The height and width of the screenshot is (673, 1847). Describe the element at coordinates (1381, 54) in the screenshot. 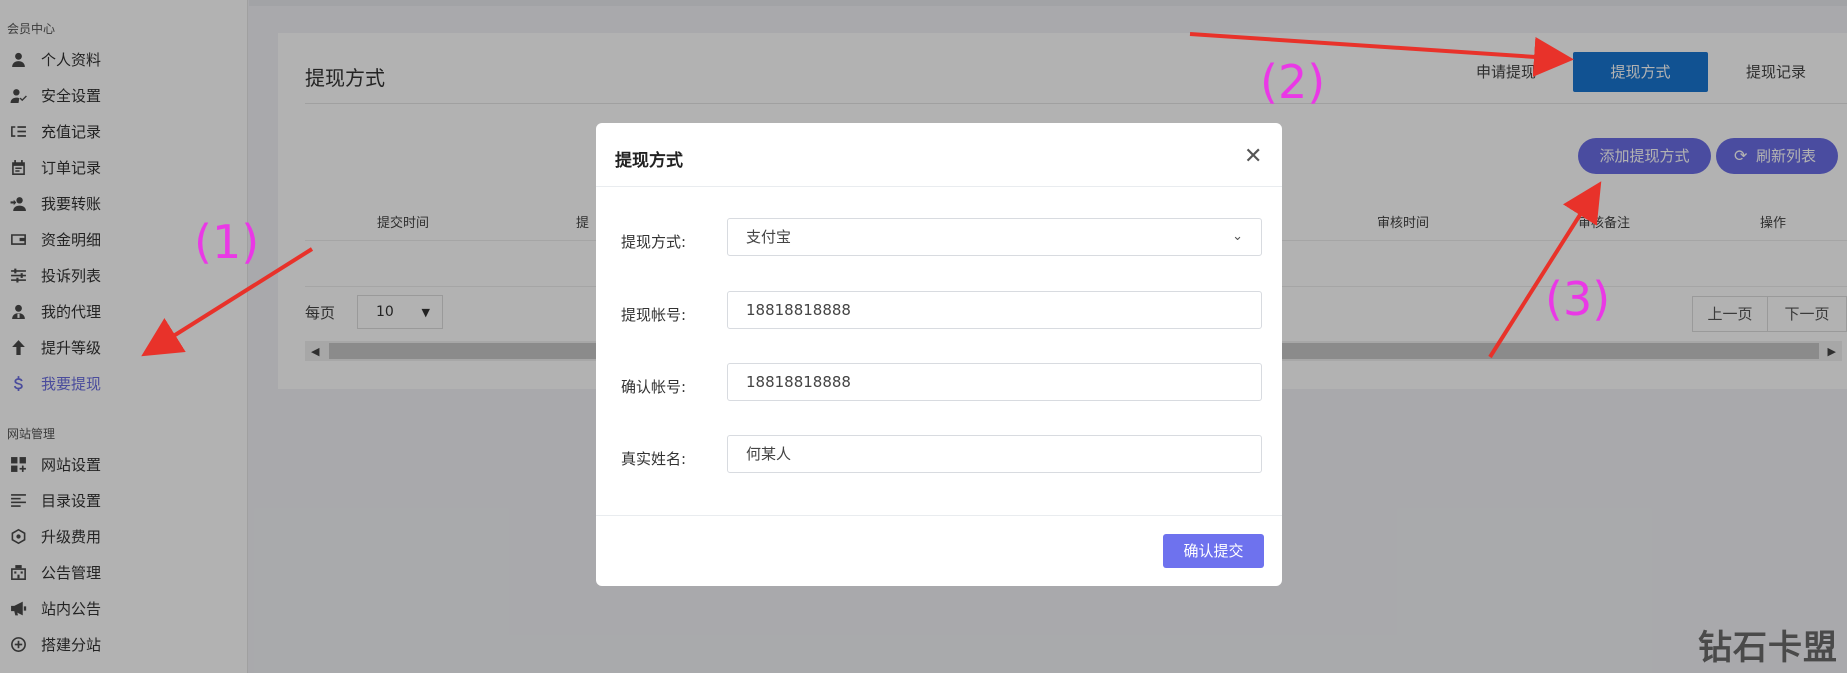

I see `arrow-to-method-tab` at that location.